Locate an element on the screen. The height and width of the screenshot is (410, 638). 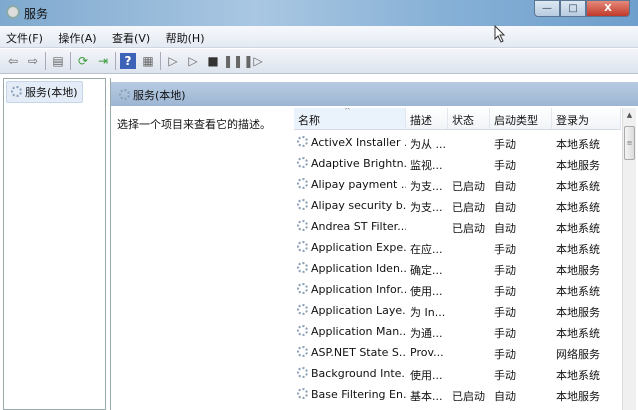
table-row: Alipay payment ... 为支... 已启动 自动 本地系统 is located at coordinates (457, 184).